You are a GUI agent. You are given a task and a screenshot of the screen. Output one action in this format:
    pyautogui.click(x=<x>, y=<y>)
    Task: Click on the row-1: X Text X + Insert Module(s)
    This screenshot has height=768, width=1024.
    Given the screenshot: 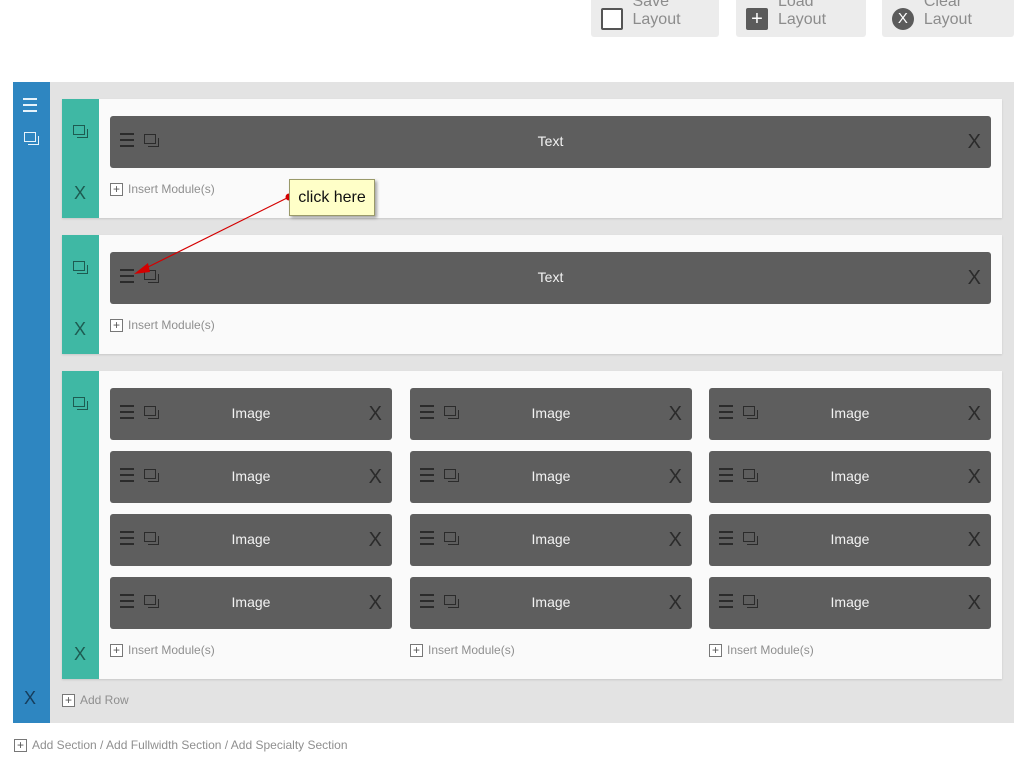 What is the action you would take?
    pyautogui.click(x=532, y=158)
    